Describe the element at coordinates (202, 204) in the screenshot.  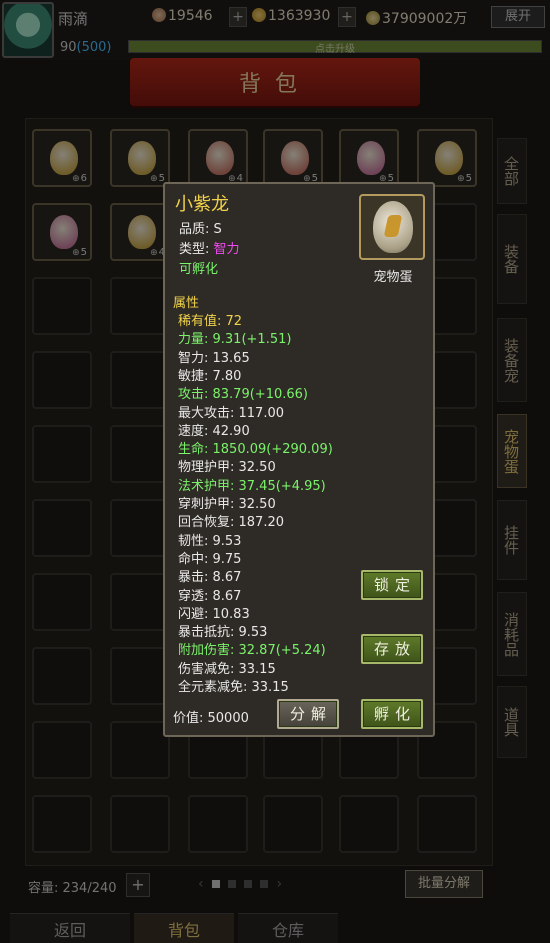
I see `item-name: 小紫龙` at that location.